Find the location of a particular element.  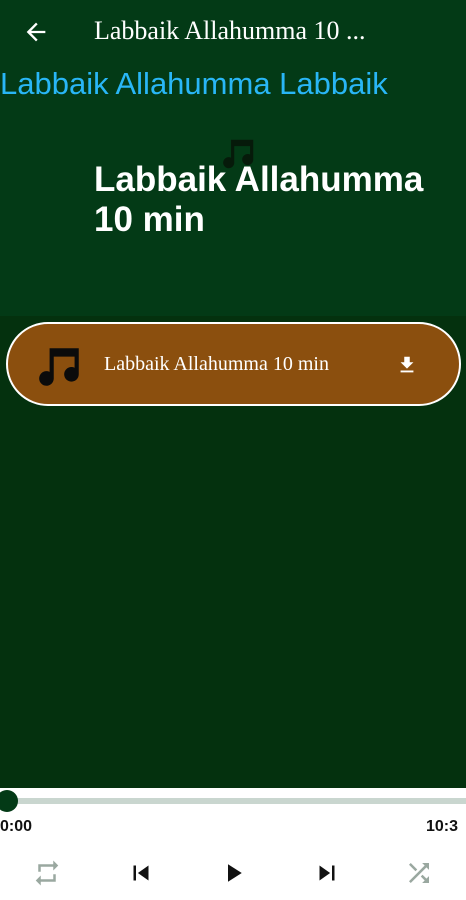

repeat-button is located at coordinates (47, 873).